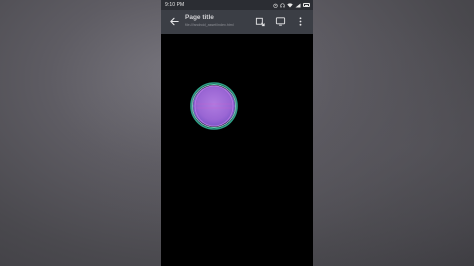  I want to click on status-bar: 9:10 PM, so click(237, 5).